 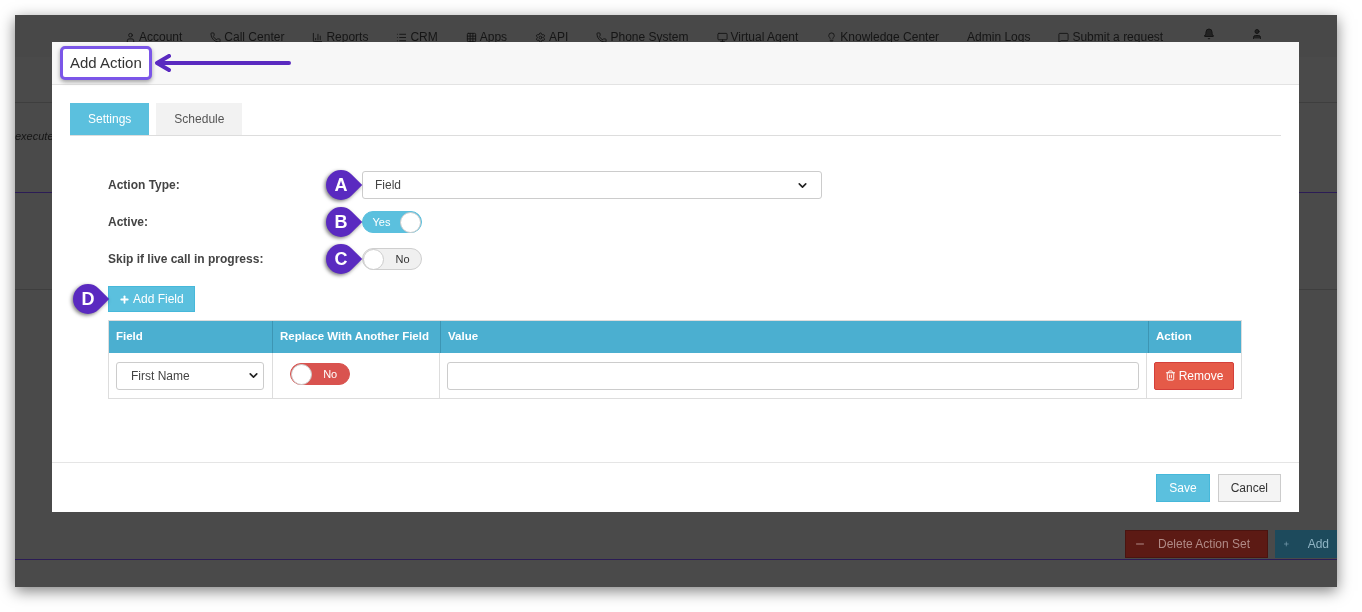 What do you see at coordinates (106, 62) in the screenshot?
I see `modal-title: Add Action` at bounding box center [106, 62].